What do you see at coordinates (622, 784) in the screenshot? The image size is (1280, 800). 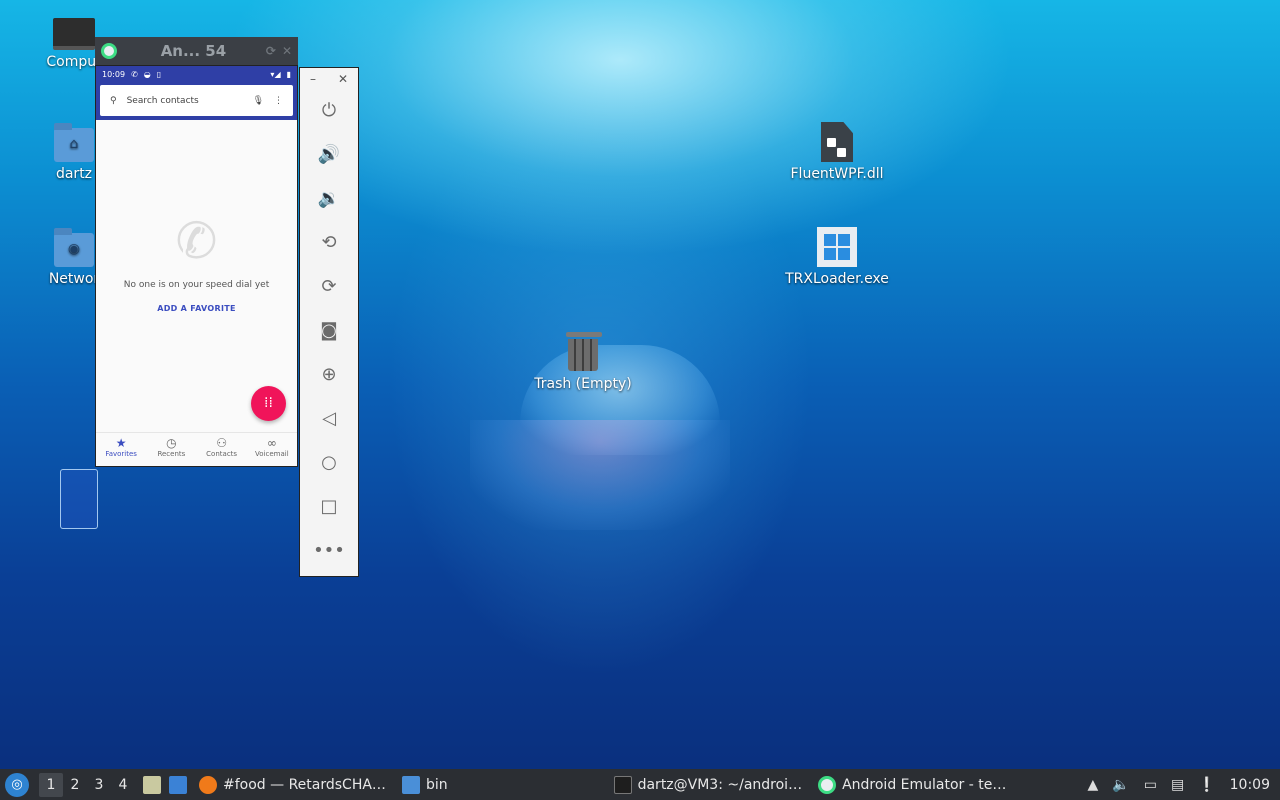 I see `terminal-icon` at bounding box center [622, 784].